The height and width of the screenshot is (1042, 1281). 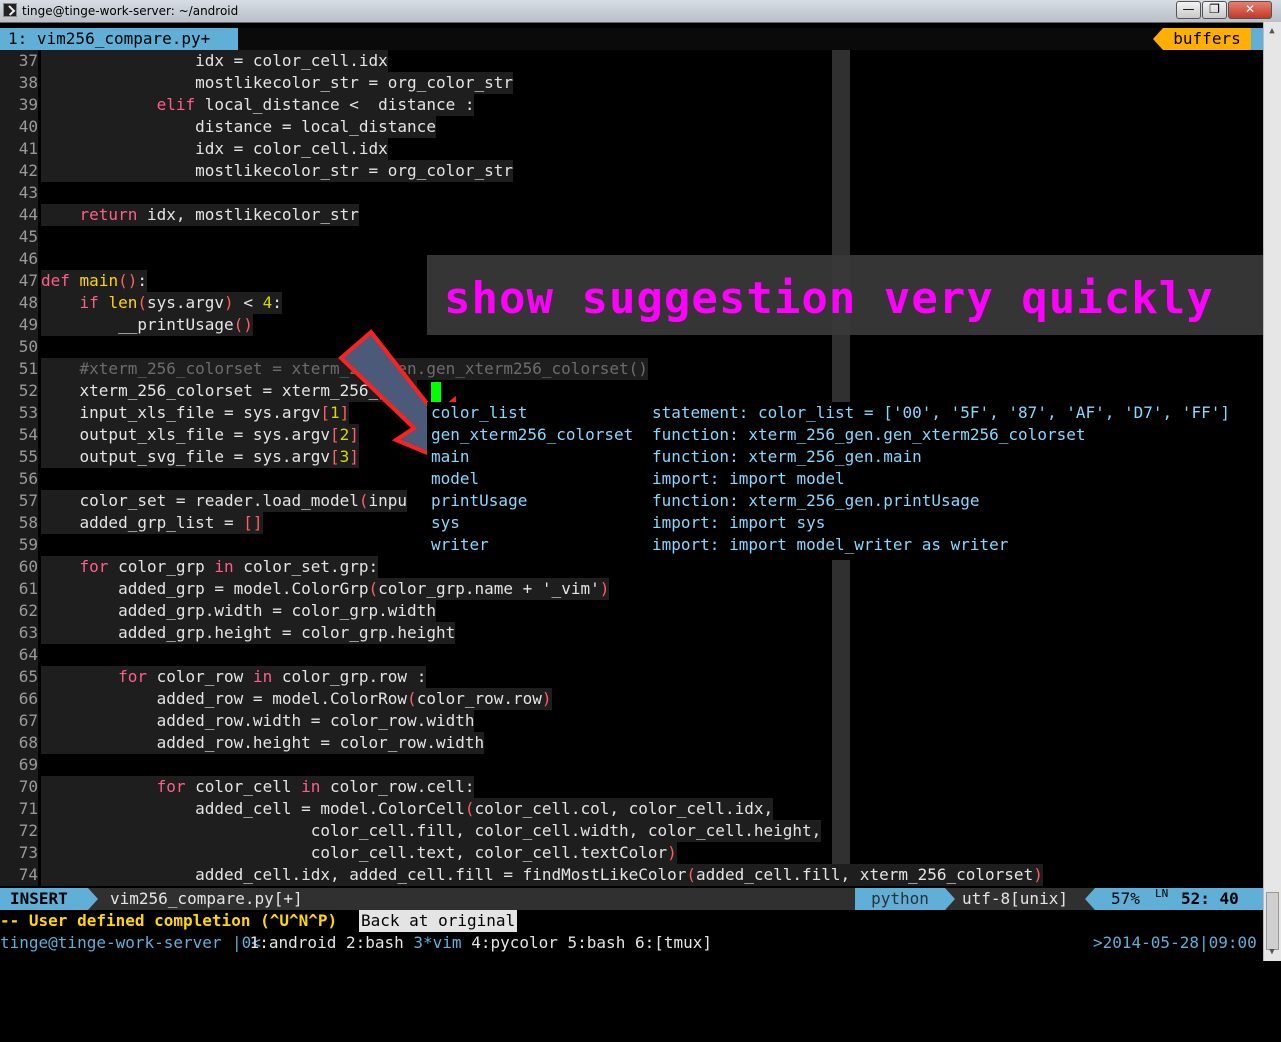 I want to click on completion-item-info: function: xterm_256_gen.main, so click(x=787, y=457).